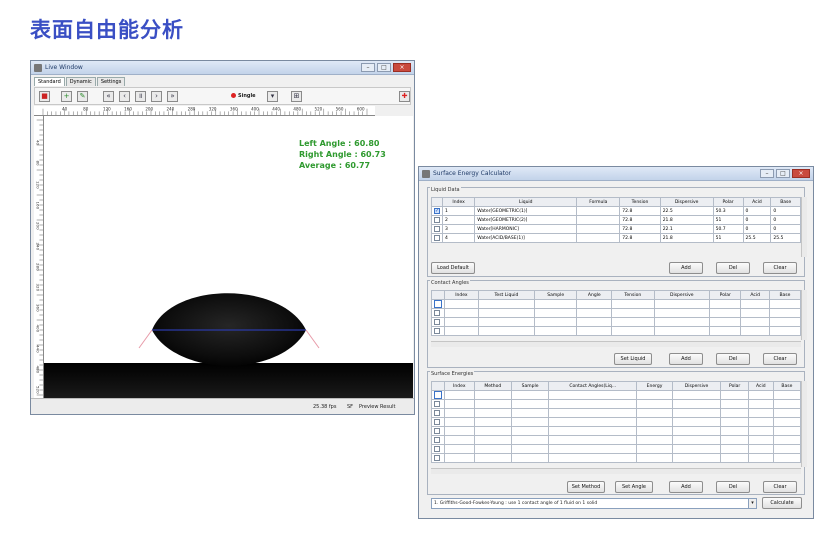 The width and height of the screenshot is (829, 546). Describe the element at coordinates (272, 96) in the screenshot. I see `capture-icon: ▾` at that location.